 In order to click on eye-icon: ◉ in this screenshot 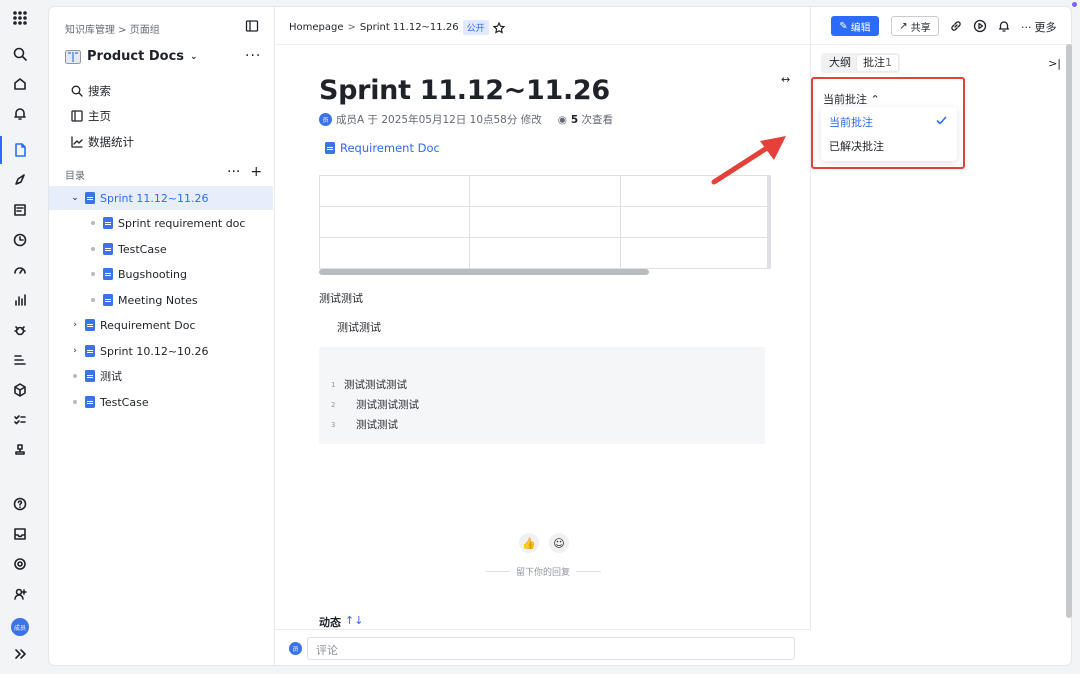, I will do `click(562, 119)`.